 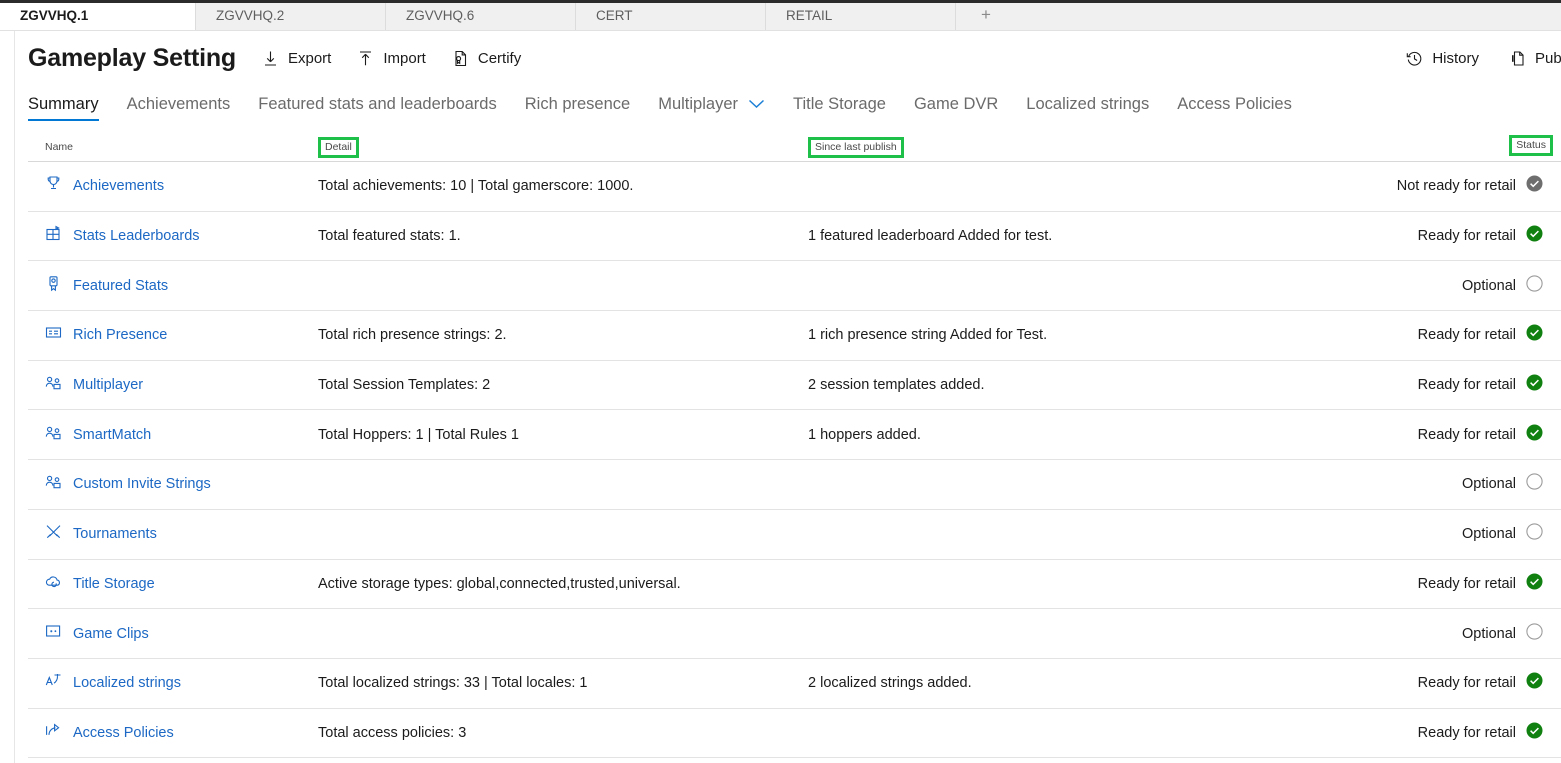 I want to click on upload-icon, so click(x=365, y=58).